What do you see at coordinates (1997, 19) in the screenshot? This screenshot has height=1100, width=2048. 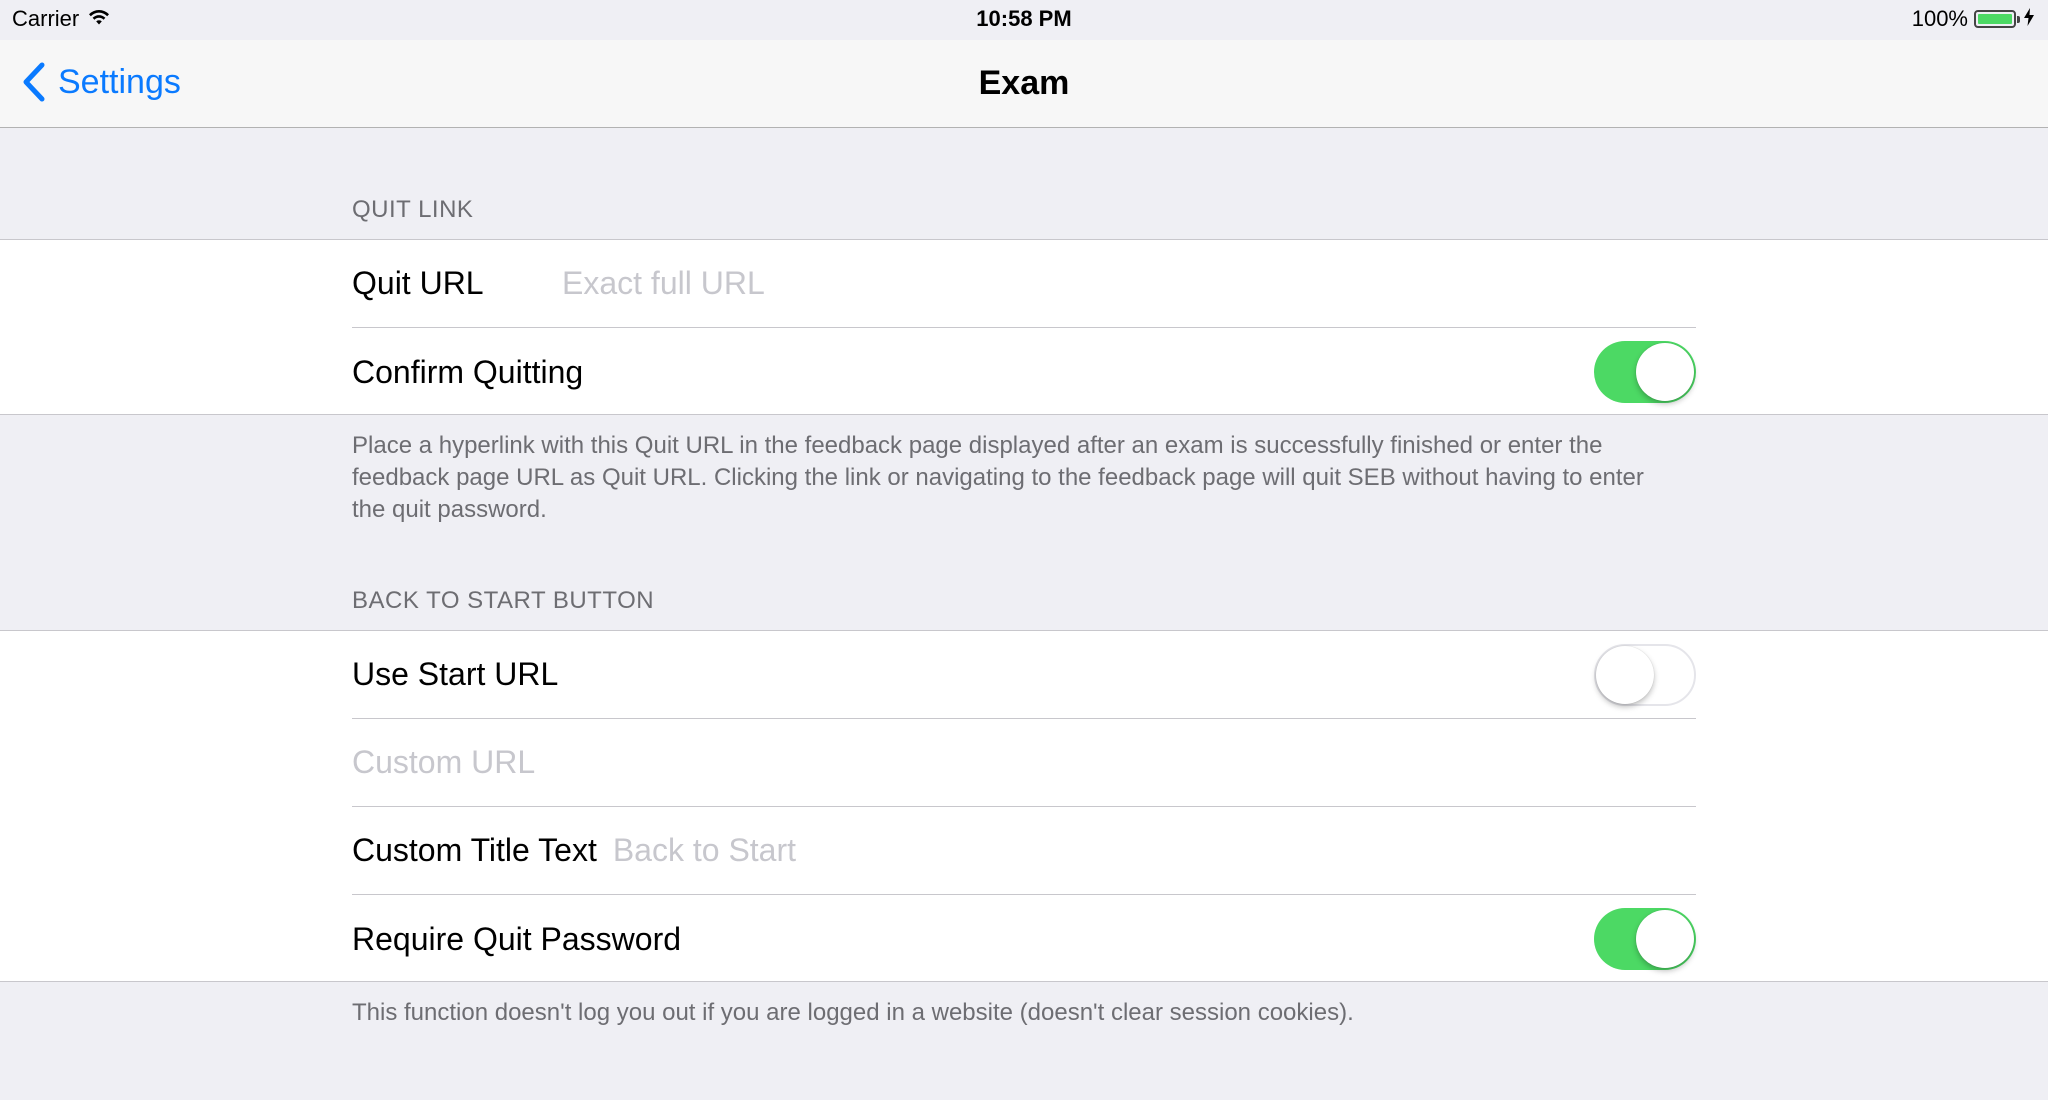 I see `battery-icon` at bounding box center [1997, 19].